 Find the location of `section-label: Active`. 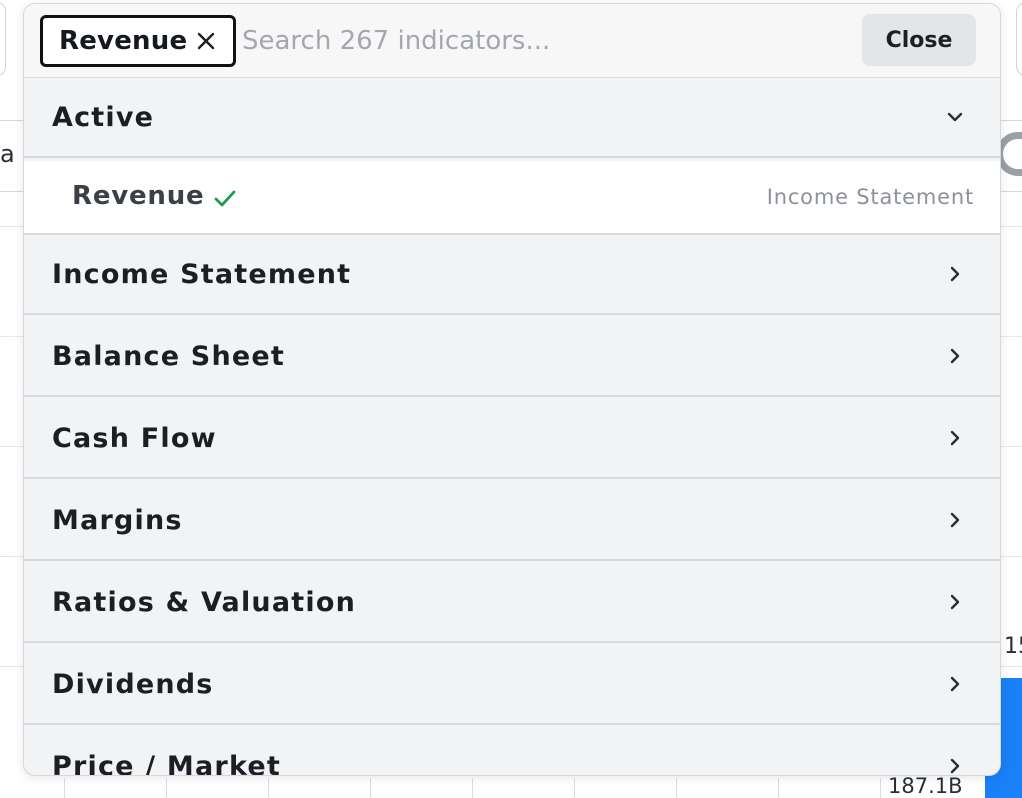

section-label: Active is located at coordinates (103, 117).